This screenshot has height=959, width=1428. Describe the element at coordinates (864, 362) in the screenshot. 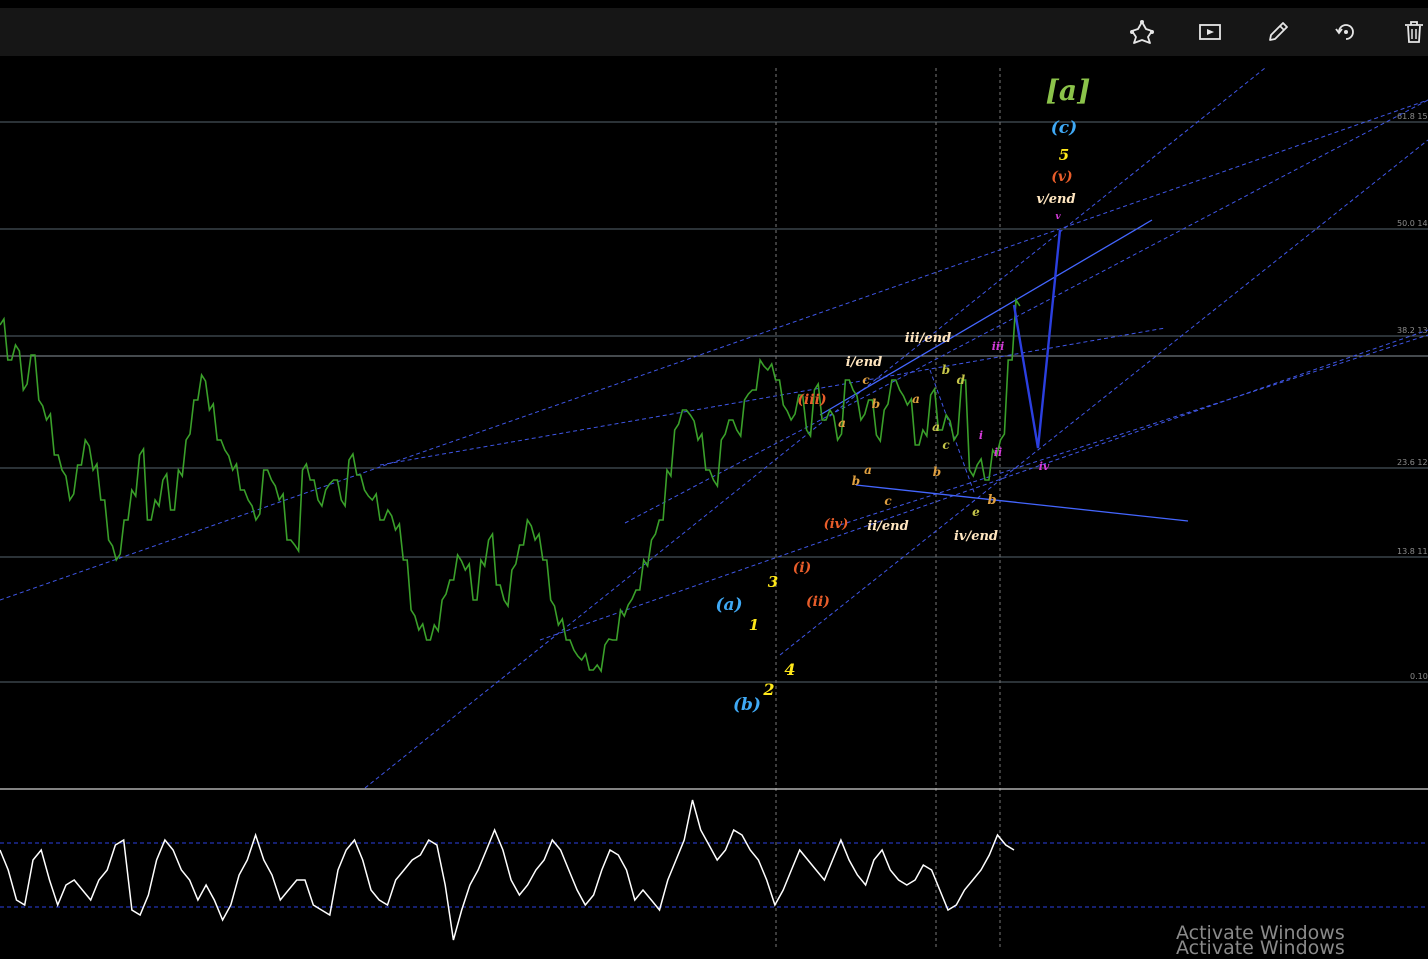

I see `wave-label: i/end` at that location.